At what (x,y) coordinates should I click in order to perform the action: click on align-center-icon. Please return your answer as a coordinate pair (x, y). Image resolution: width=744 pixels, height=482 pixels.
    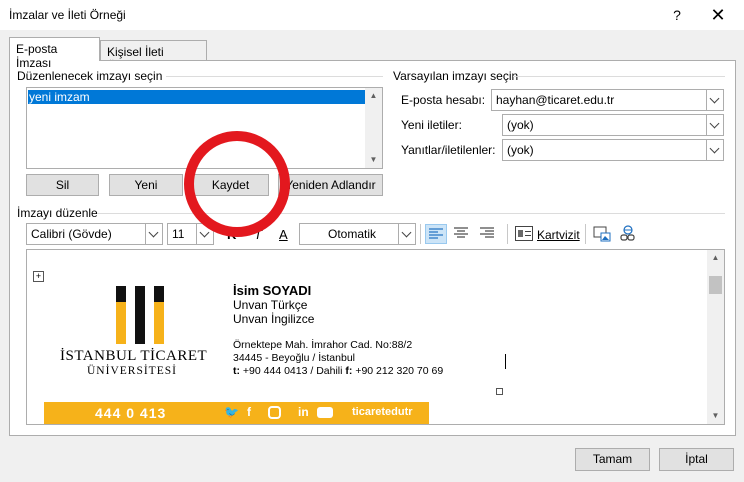
    Looking at the image, I should click on (461, 232).